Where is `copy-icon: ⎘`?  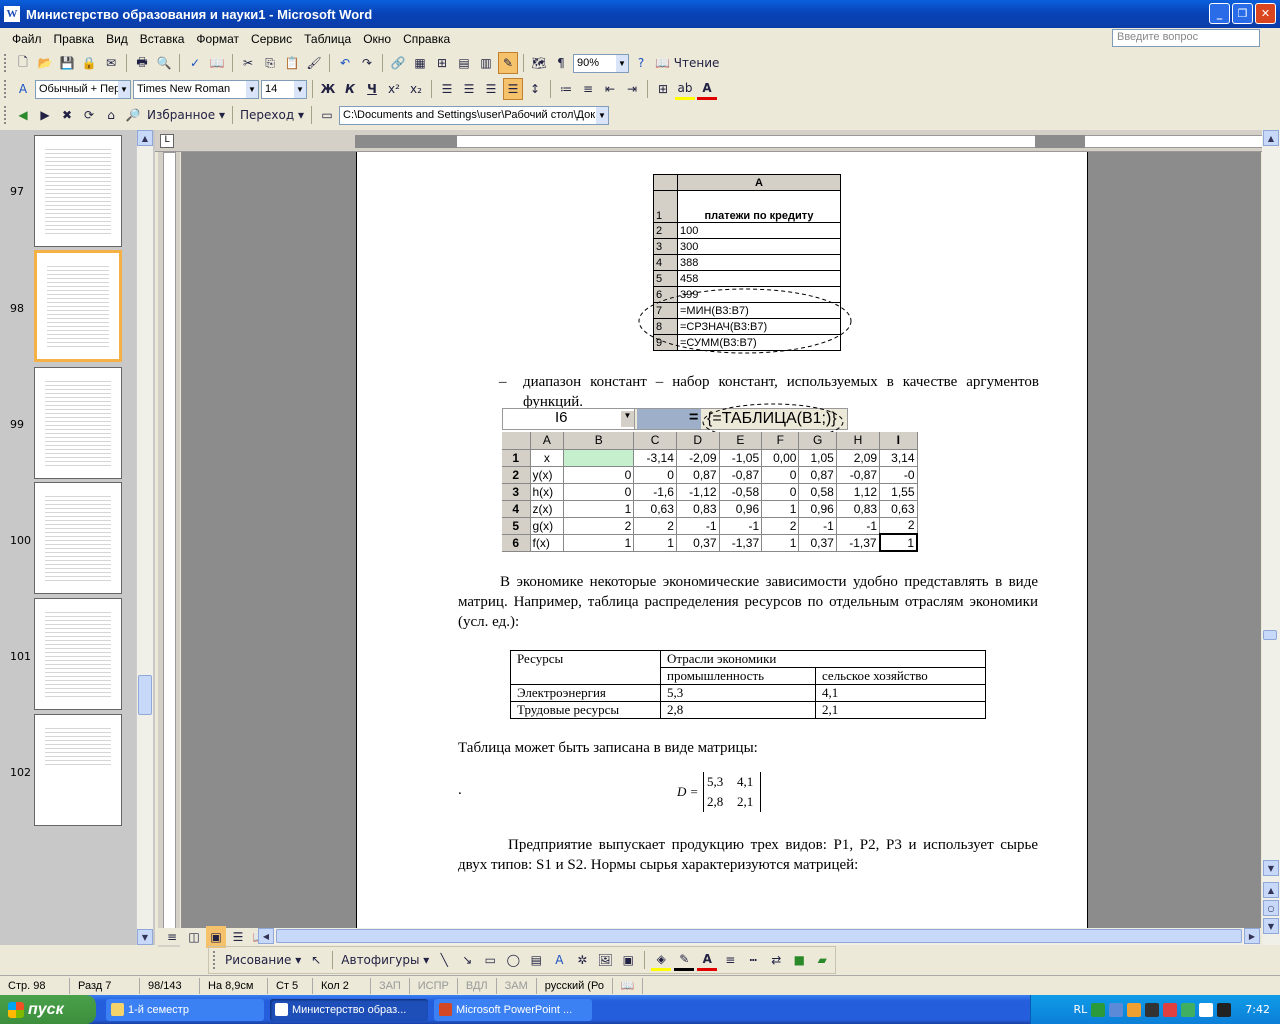 copy-icon: ⎘ is located at coordinates (270, 63).